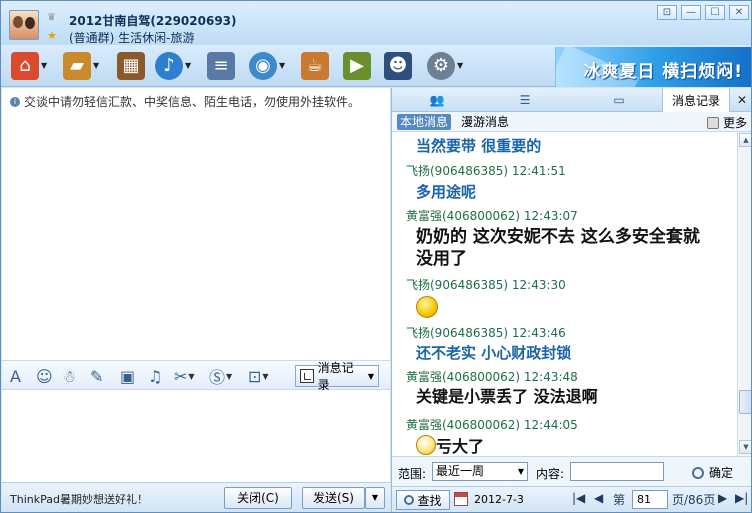 The height and width of the screenshot is (513, 752). I want to click on image-icon: ▣, so click(127, 376).